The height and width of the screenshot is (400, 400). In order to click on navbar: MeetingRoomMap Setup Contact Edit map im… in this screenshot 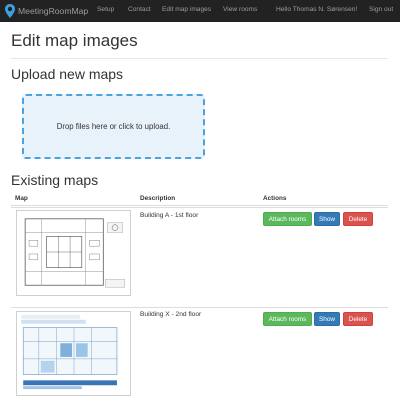, I will do `click(200, 11)`.